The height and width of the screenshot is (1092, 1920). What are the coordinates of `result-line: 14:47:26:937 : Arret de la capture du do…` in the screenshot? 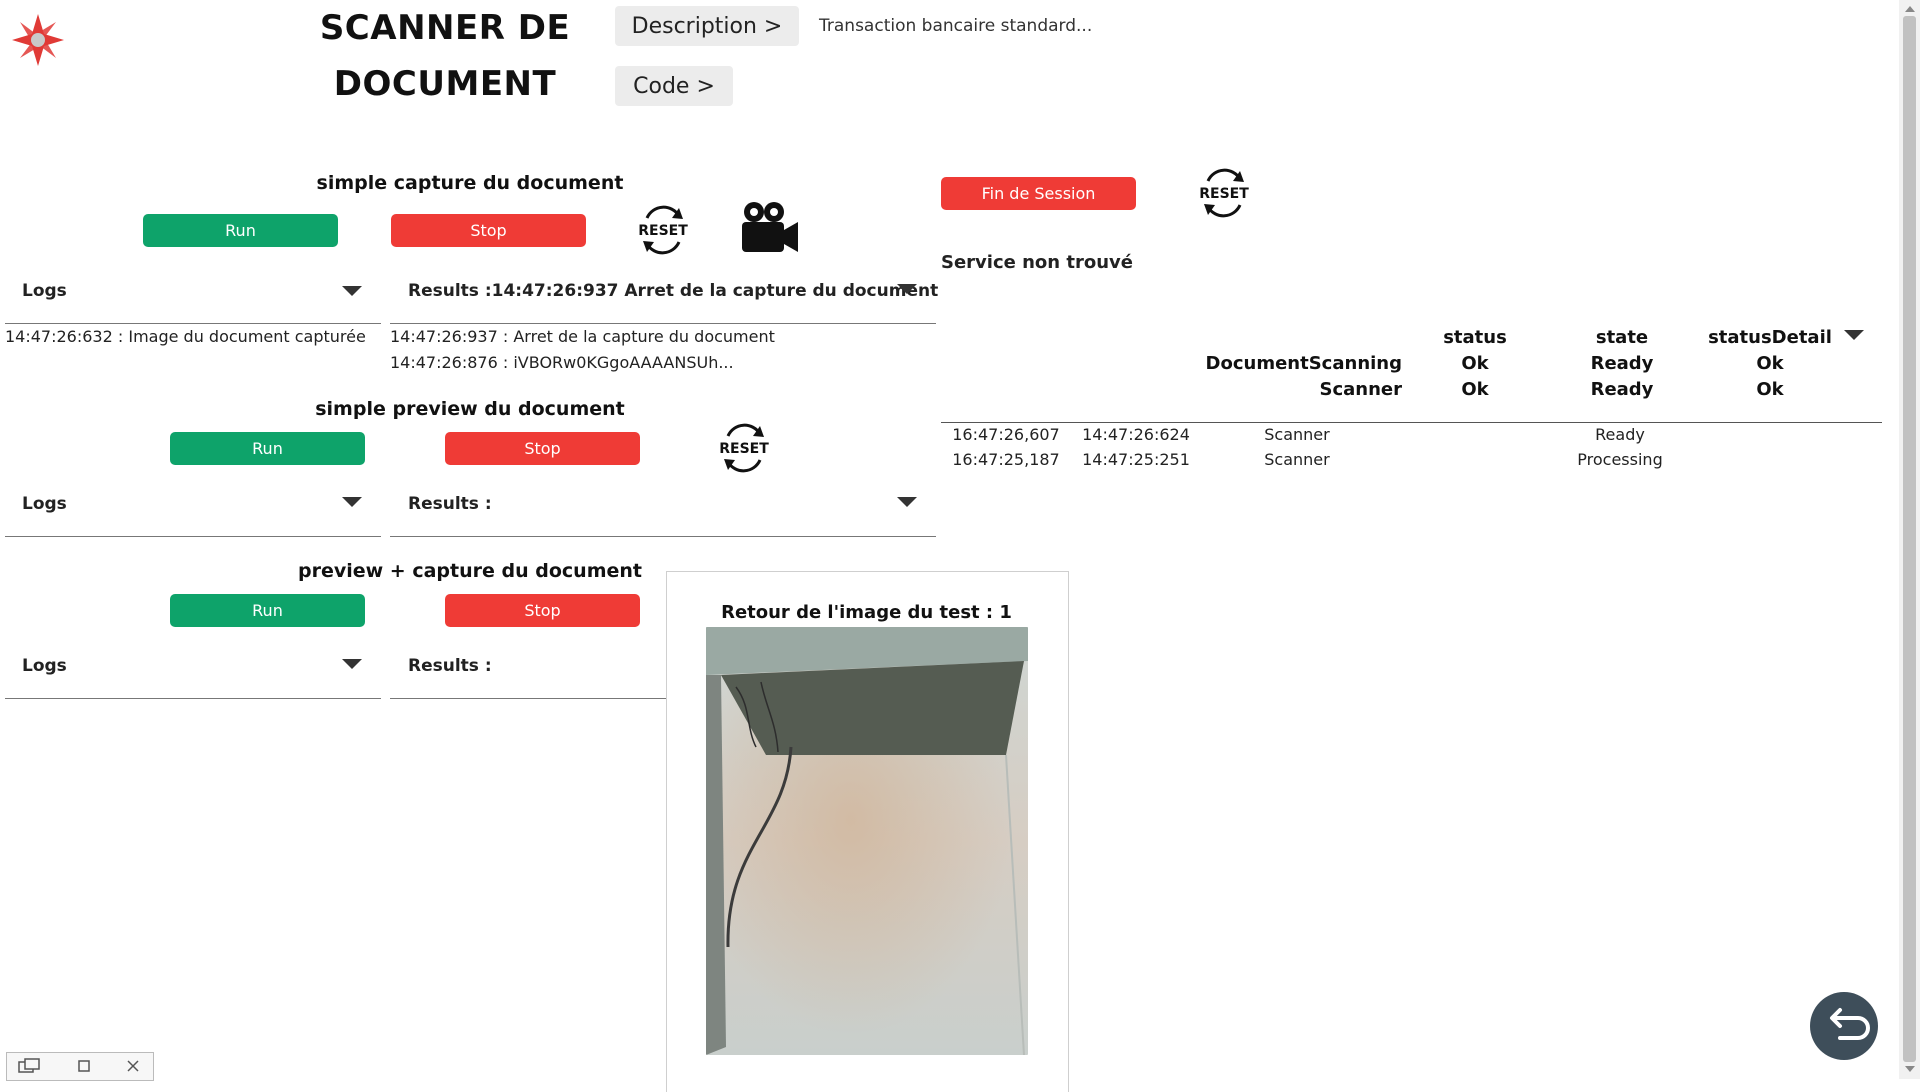 It's located at (582, 336).